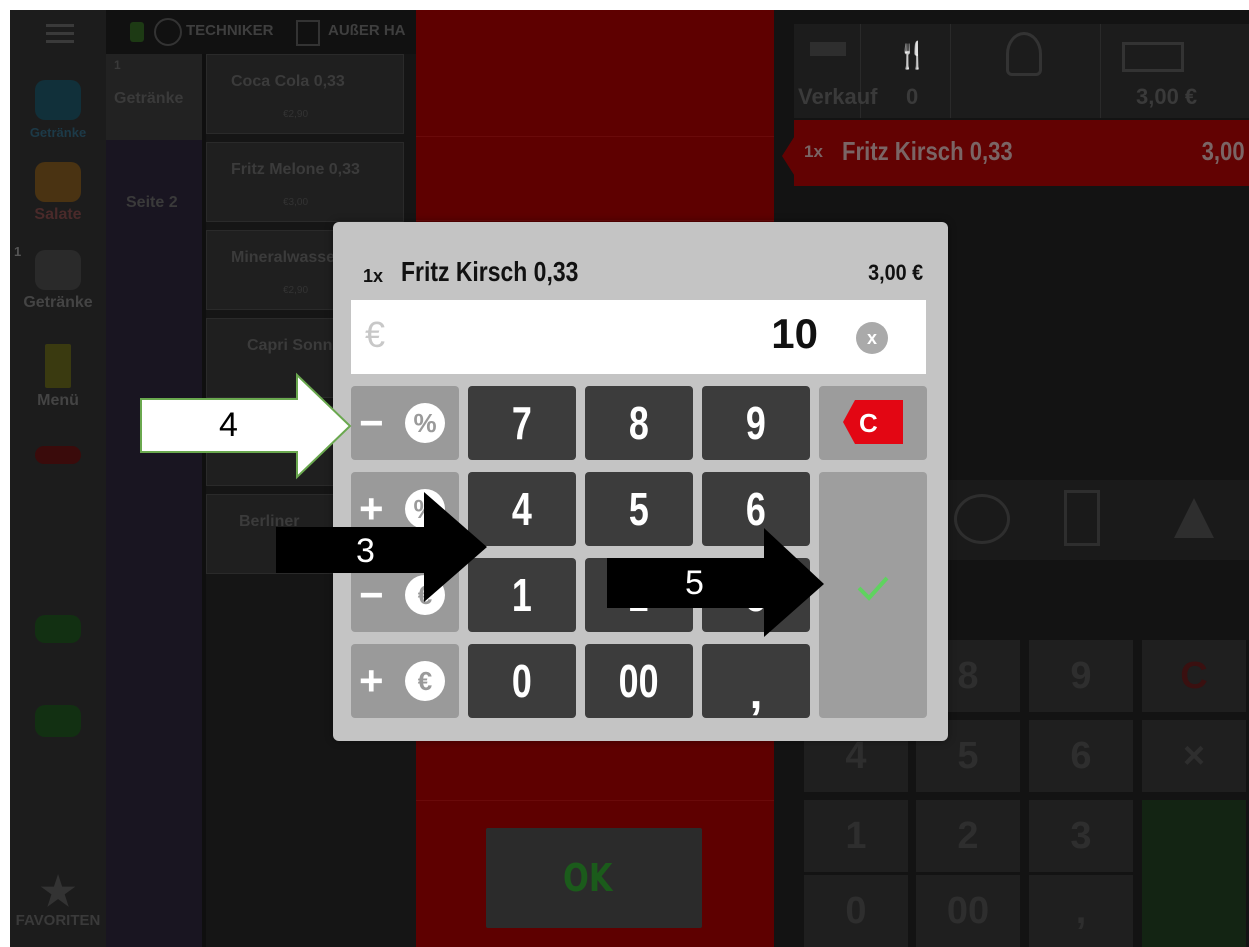 This screenshot has width=1249, height=947. Describe the element at coordinates (365, 551) in the screenshot. I see `annotation-label-3: 3` at that location.